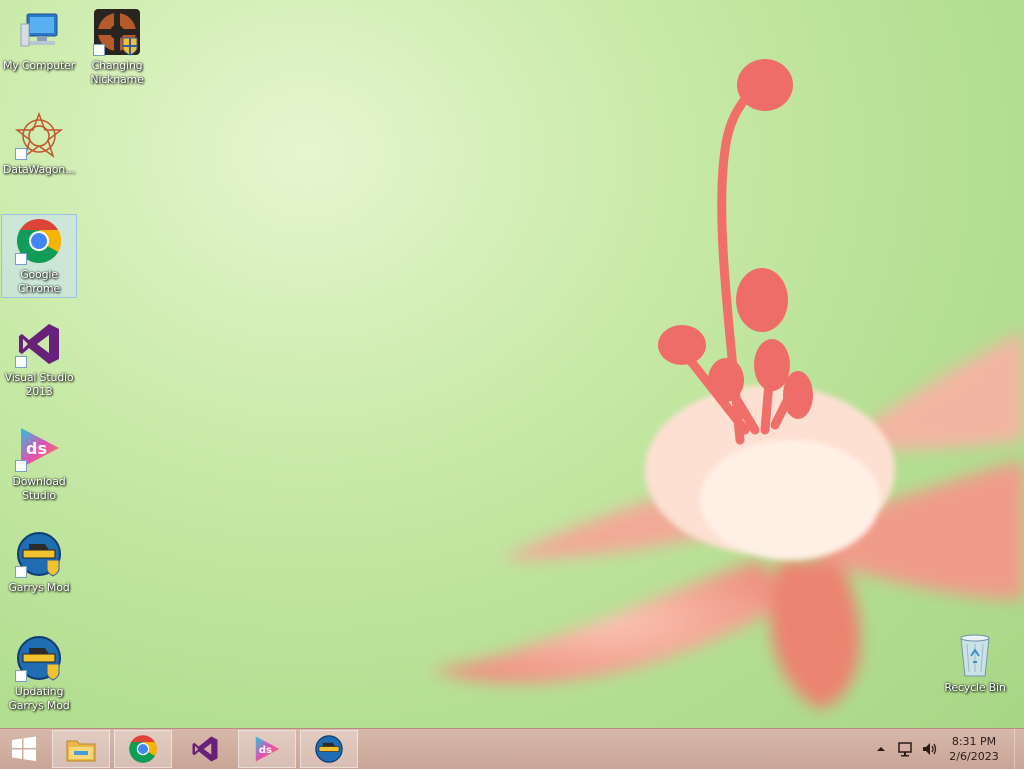  I want to click on desktop-icon-changing-nickname: Changing Nickname, so click(117, 46).